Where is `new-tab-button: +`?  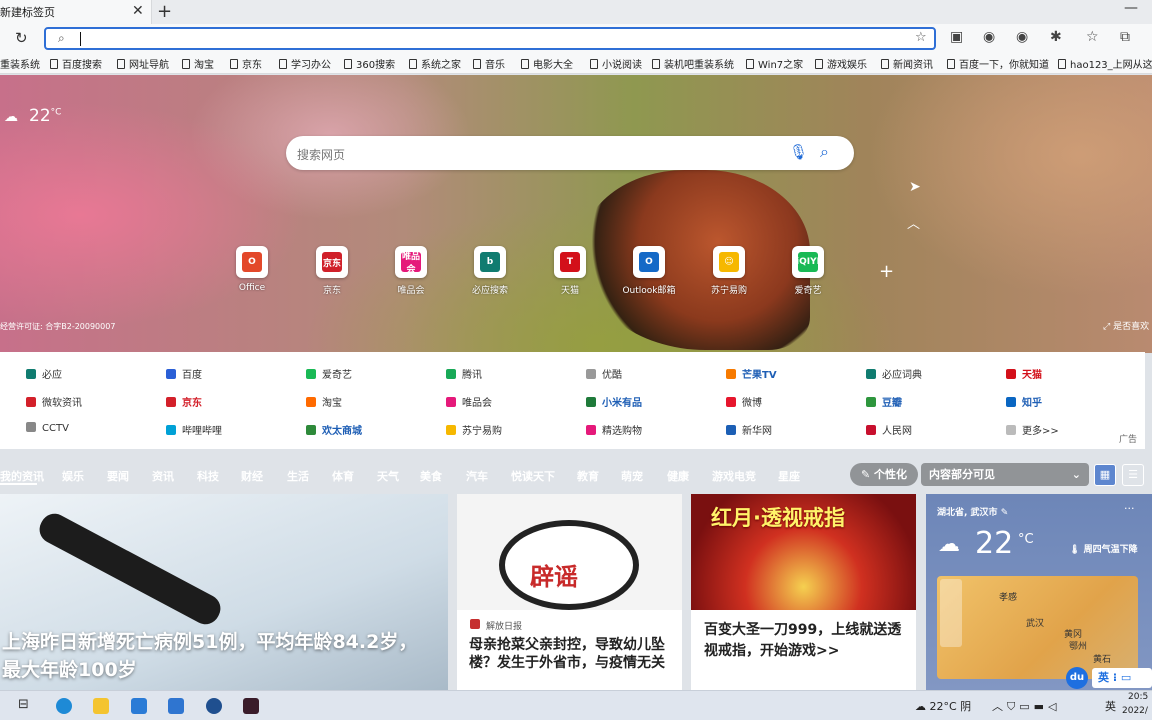
new-tab-button: + is located at coordinates (164, 11).